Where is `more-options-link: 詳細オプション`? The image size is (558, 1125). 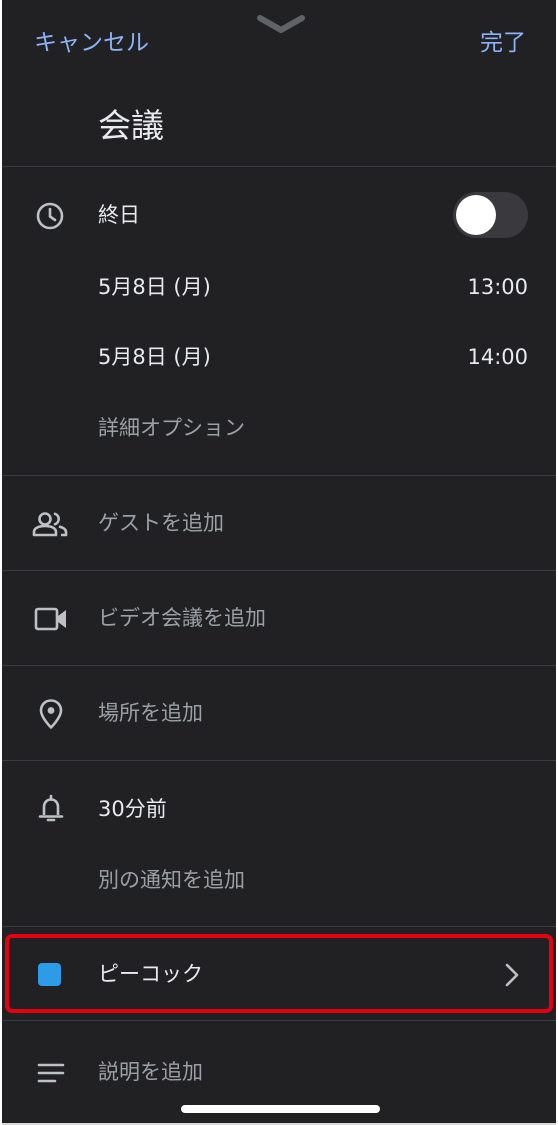 more-options-link: 詳細オプション is located at coordinates (171, 428).